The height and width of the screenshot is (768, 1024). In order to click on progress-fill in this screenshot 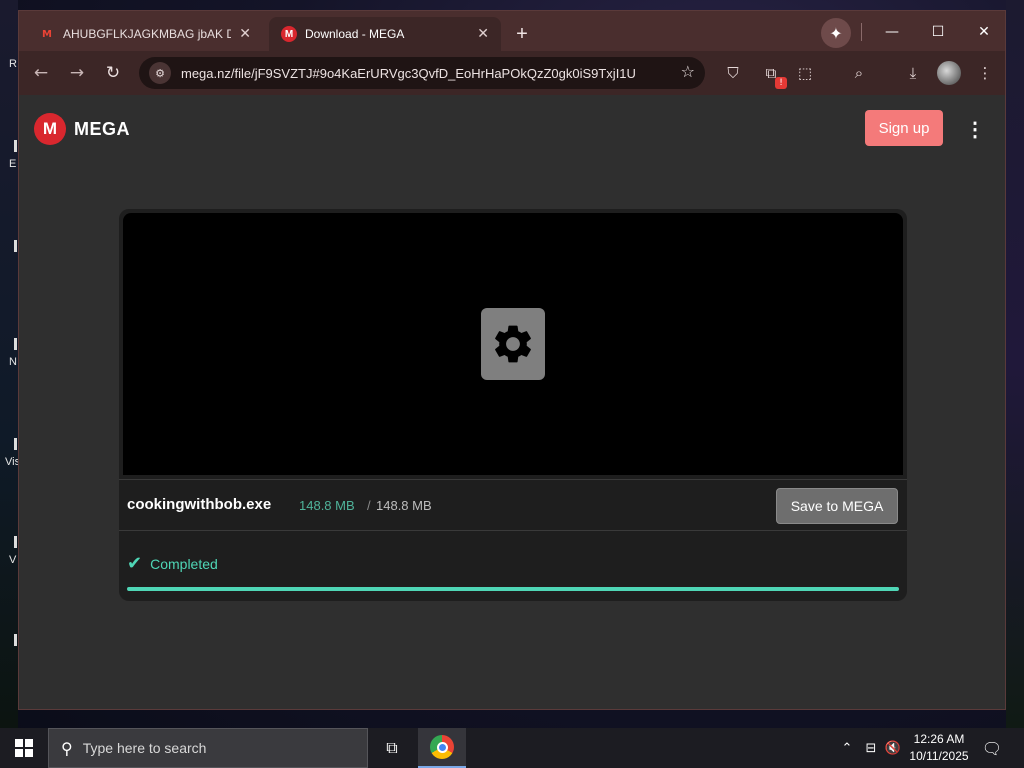, I will do `click(513, 589)`.